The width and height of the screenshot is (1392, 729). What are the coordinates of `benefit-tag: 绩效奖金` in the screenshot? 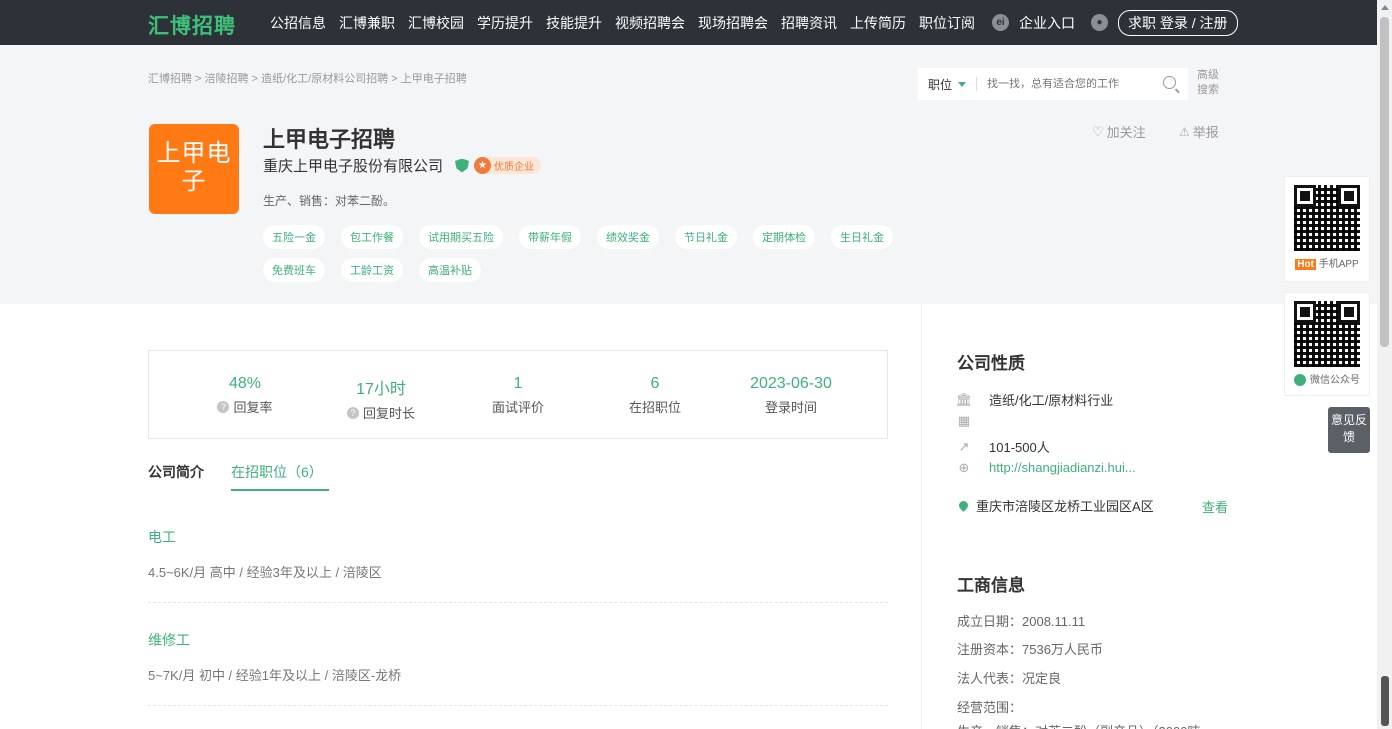 It's located at (628, 237).